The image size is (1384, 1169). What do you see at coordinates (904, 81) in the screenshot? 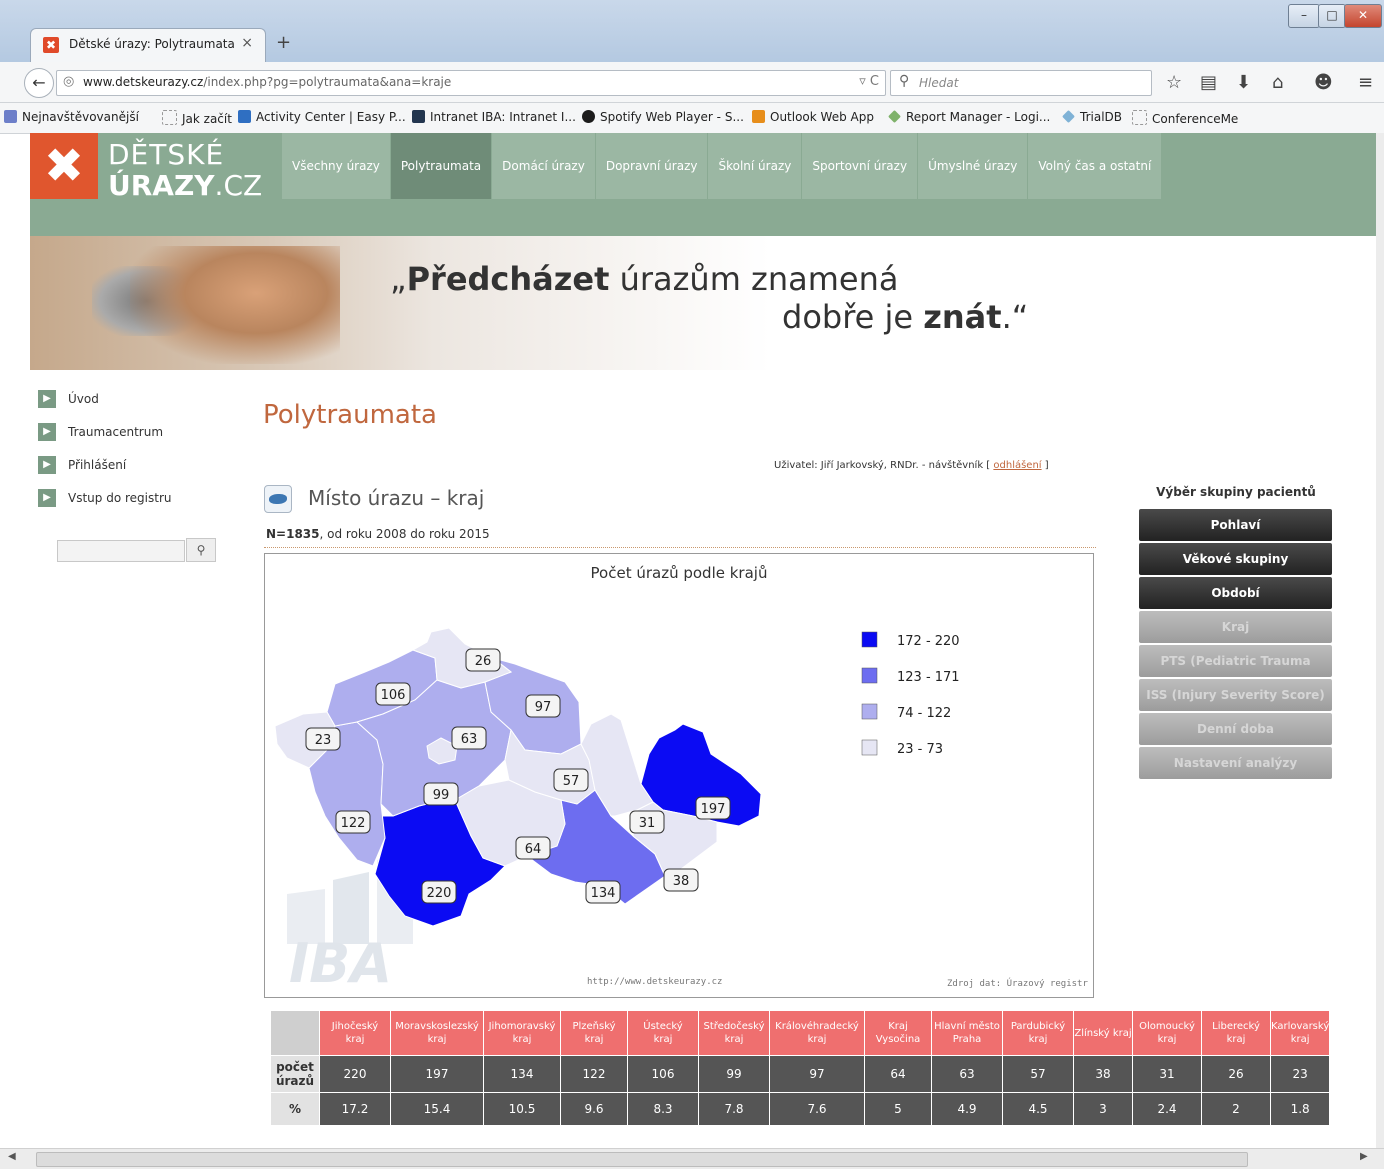
I see `search-icon: ⚲` at bounding box center [904, 81].